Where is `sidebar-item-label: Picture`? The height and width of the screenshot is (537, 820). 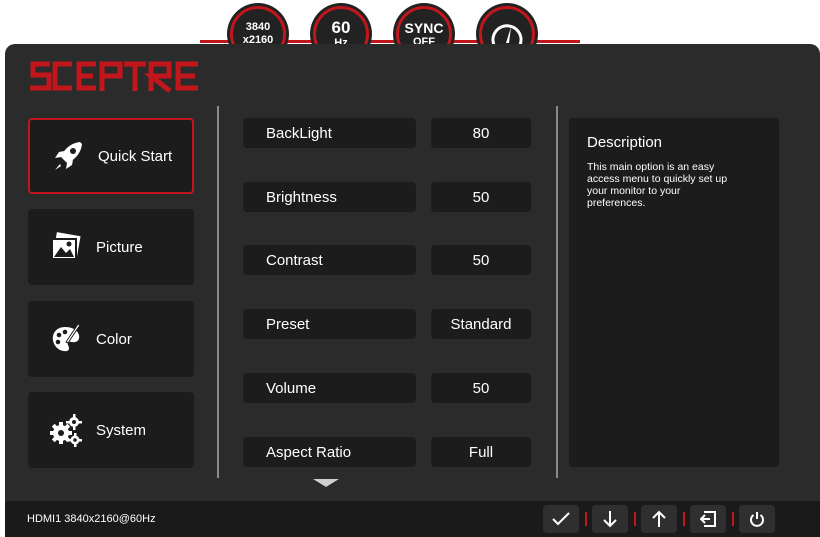 sidebar-item-label: Picture is located at coordinates (119, 247).